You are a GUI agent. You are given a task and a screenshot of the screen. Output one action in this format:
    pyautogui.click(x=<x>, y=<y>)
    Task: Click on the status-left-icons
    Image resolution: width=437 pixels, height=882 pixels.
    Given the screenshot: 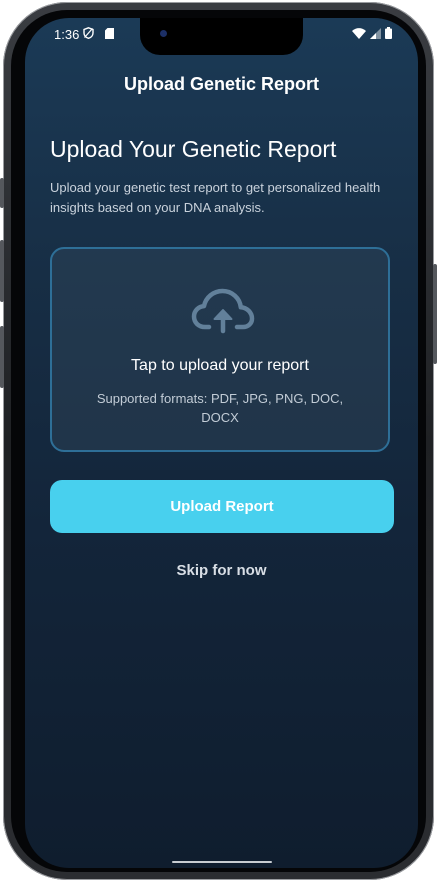 What is the action you would take?
    pyautogui.click(x=98, y=33)
    